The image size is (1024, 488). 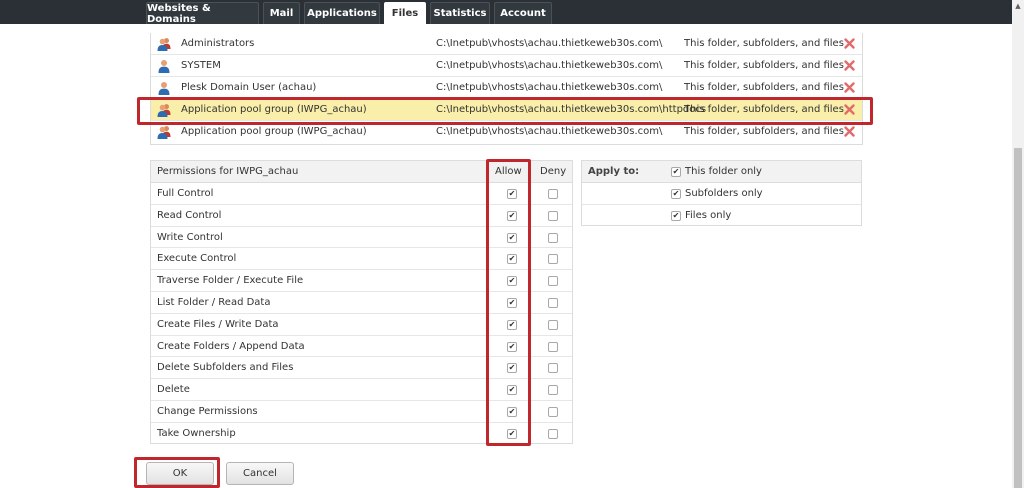 I want to click on tab-statistics: Statistics, so click(x=460, y=13).